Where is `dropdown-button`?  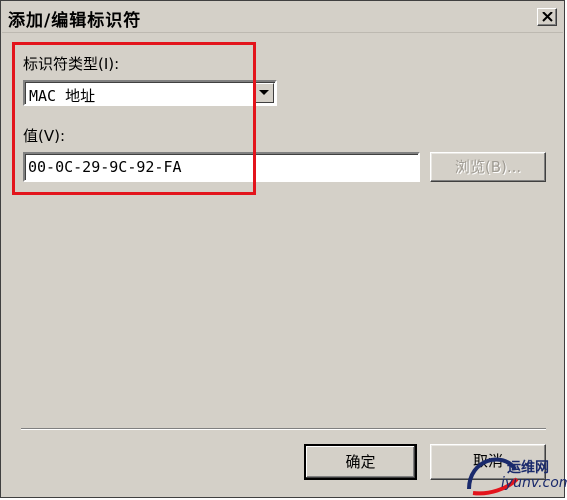
dropdown-button is located at coordinates (264, 93).